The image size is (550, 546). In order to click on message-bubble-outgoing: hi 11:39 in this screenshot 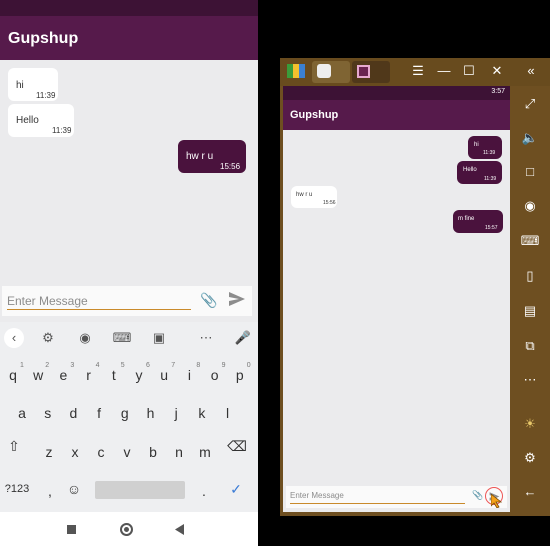, I will do `click(485, 147)`.